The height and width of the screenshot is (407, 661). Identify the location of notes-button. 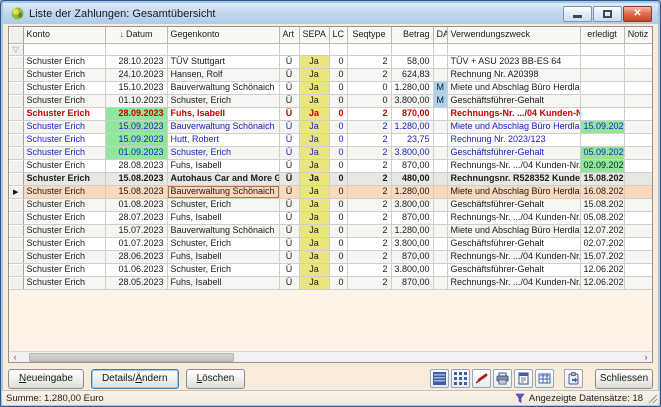
(523, 378).